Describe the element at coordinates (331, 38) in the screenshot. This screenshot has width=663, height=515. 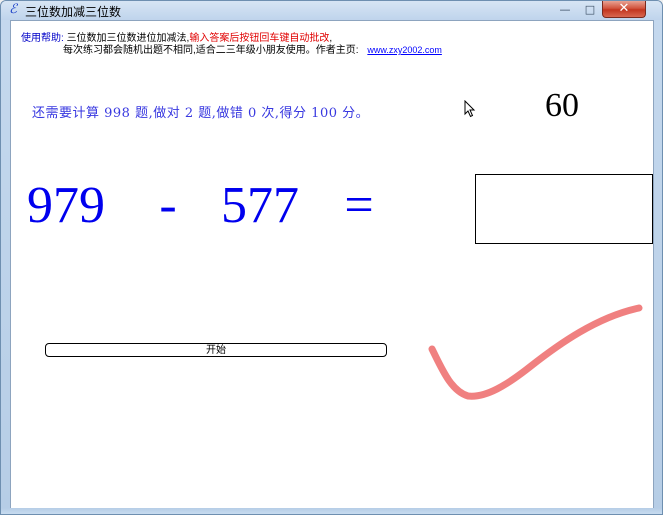
I see `help-text-1-end: ,` at that location.